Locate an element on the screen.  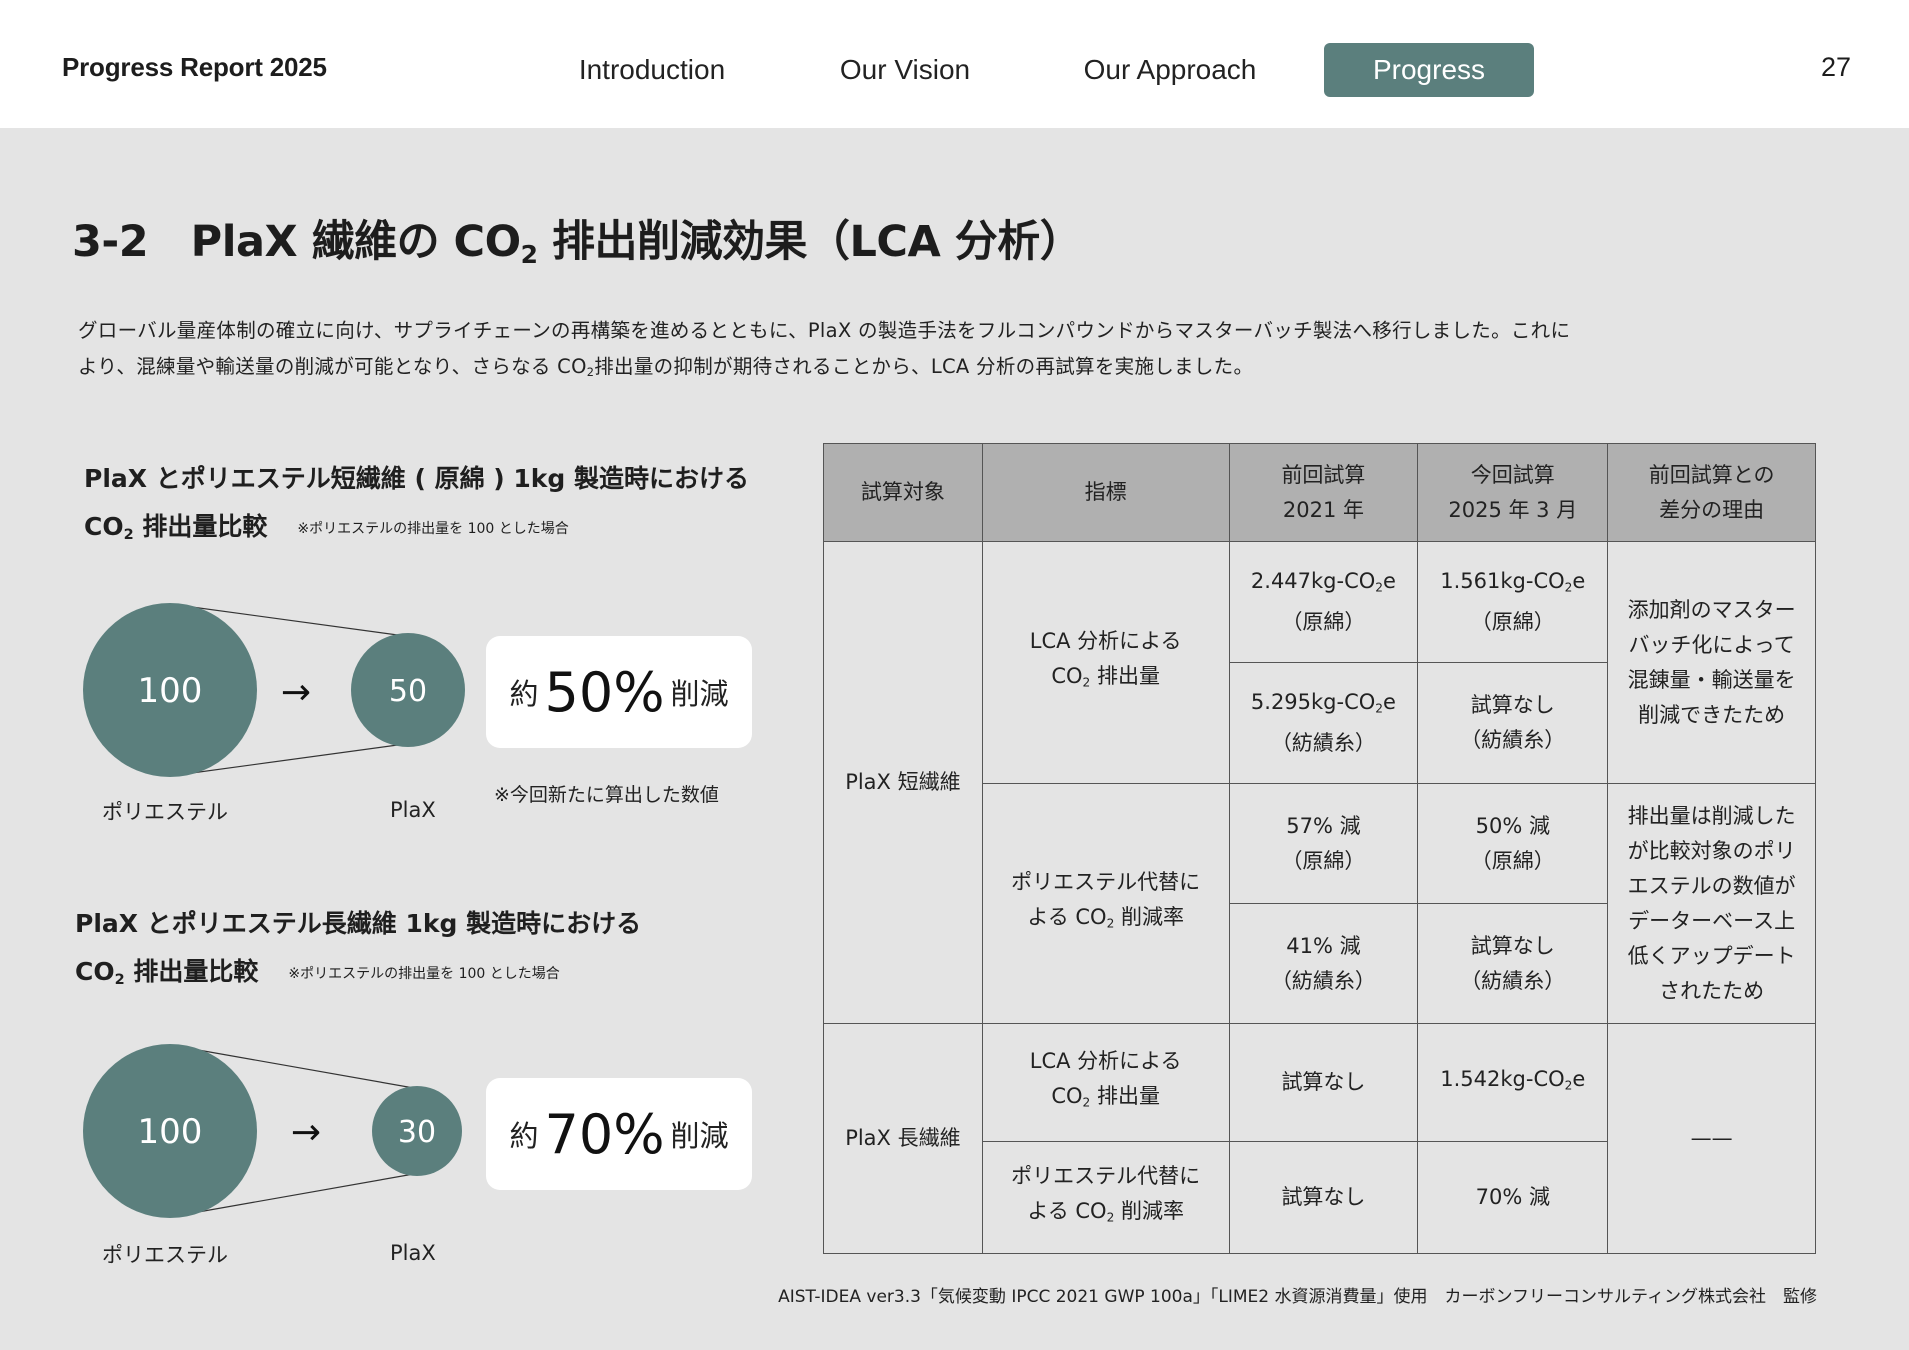
cell-value: 5.295kg-CO2e （紡績糸） is located at coordinates (1323, 723).